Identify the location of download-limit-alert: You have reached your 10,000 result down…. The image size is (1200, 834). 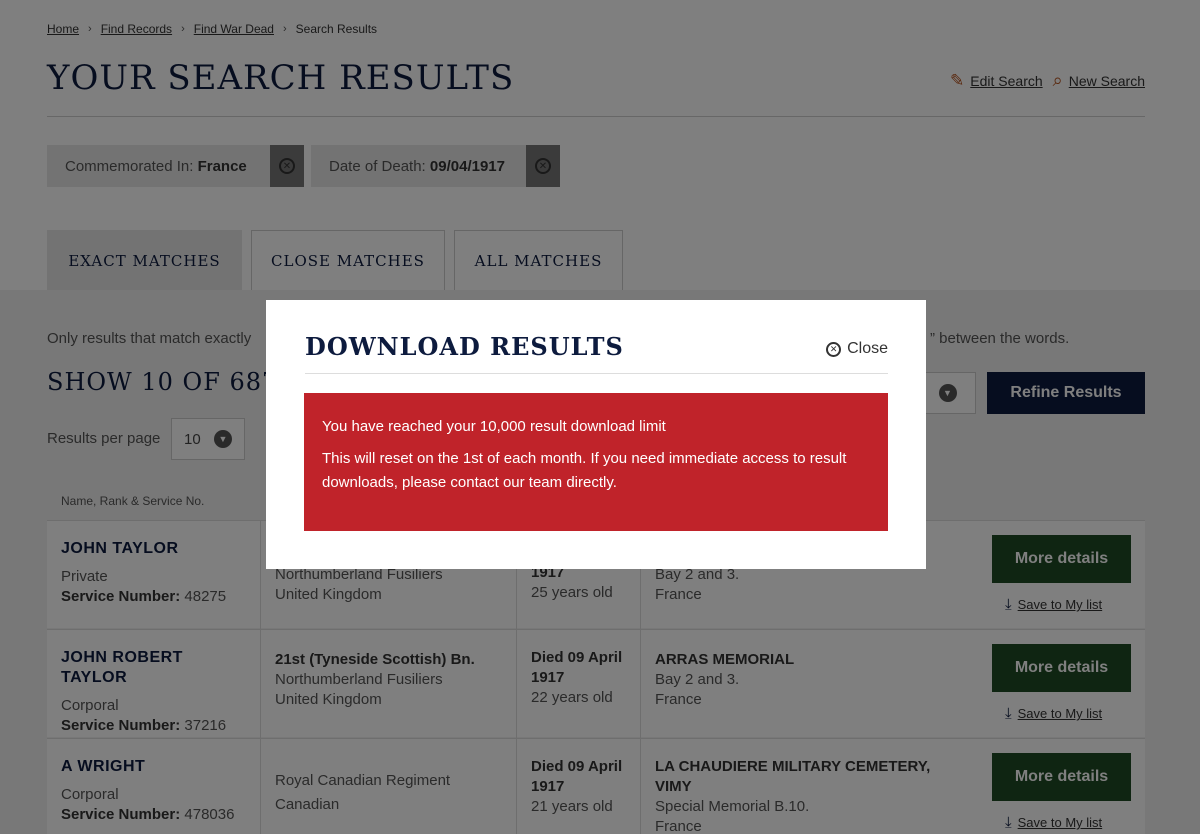
(596, 462).